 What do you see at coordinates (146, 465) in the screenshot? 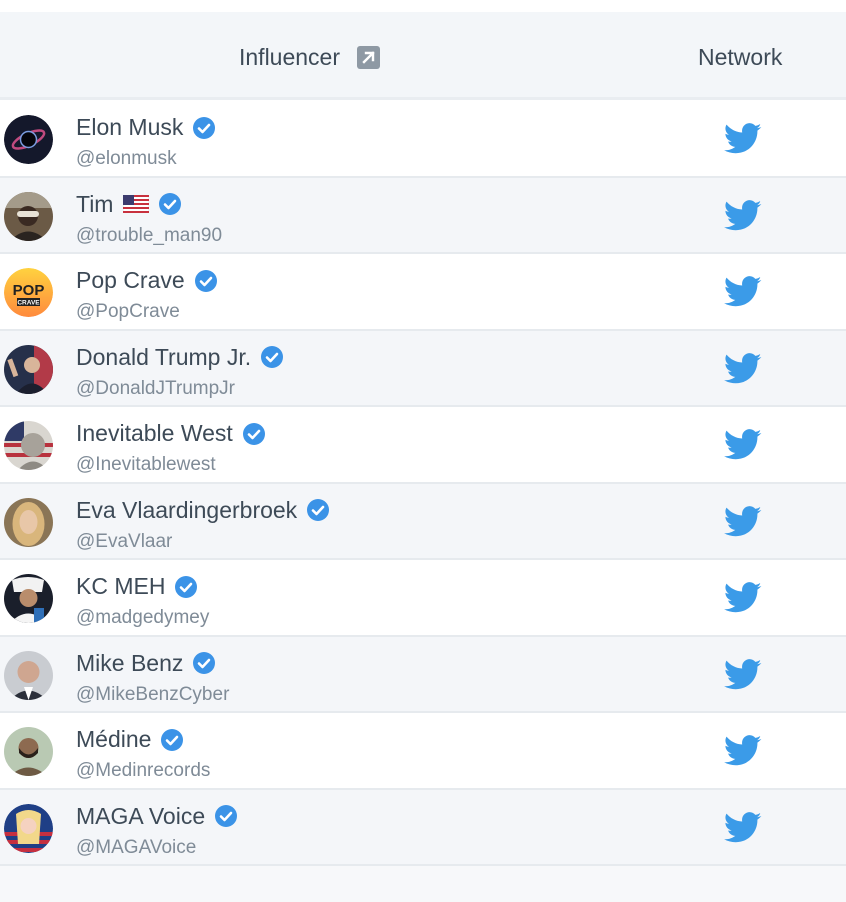
I see `influencer-handle: @Inevitablewest` at bounding box center [146, 465].